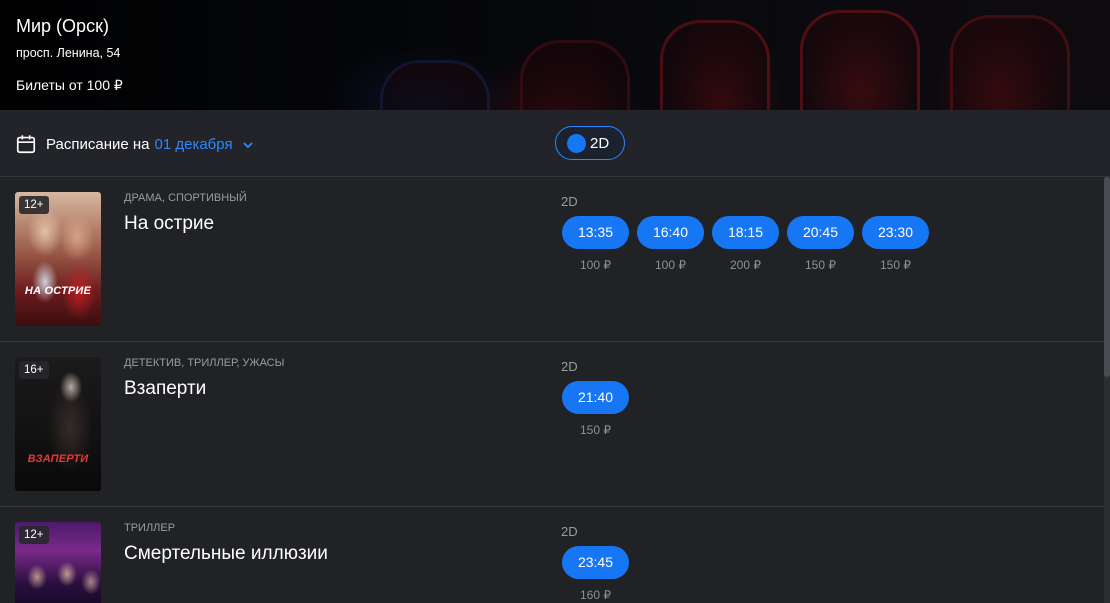  Describe the element at coordinates (895, 232) in the screenshot. I see `session-time-button: 23:30` at that location.